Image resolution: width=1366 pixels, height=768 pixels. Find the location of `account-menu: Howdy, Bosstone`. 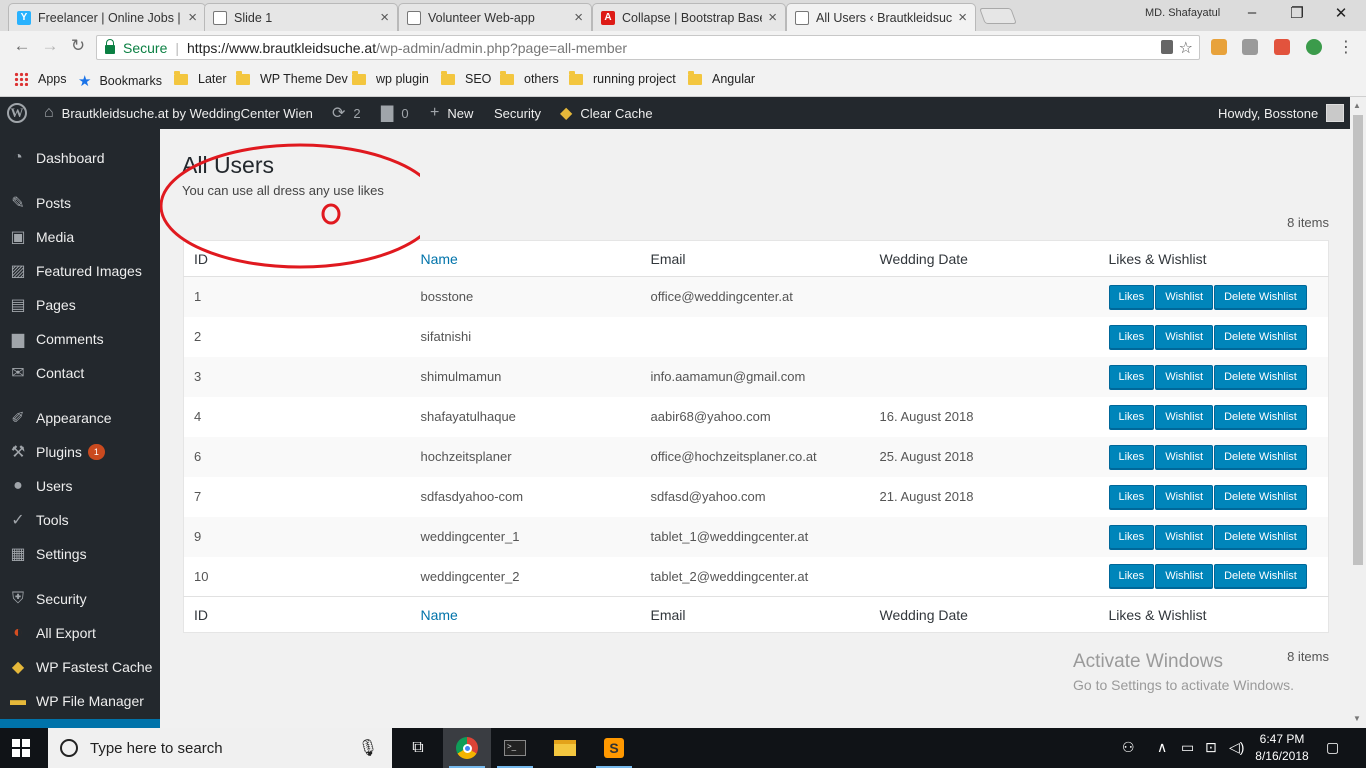

account-menu: Howdy, Bosstone is located at coordinates (1281, 113).